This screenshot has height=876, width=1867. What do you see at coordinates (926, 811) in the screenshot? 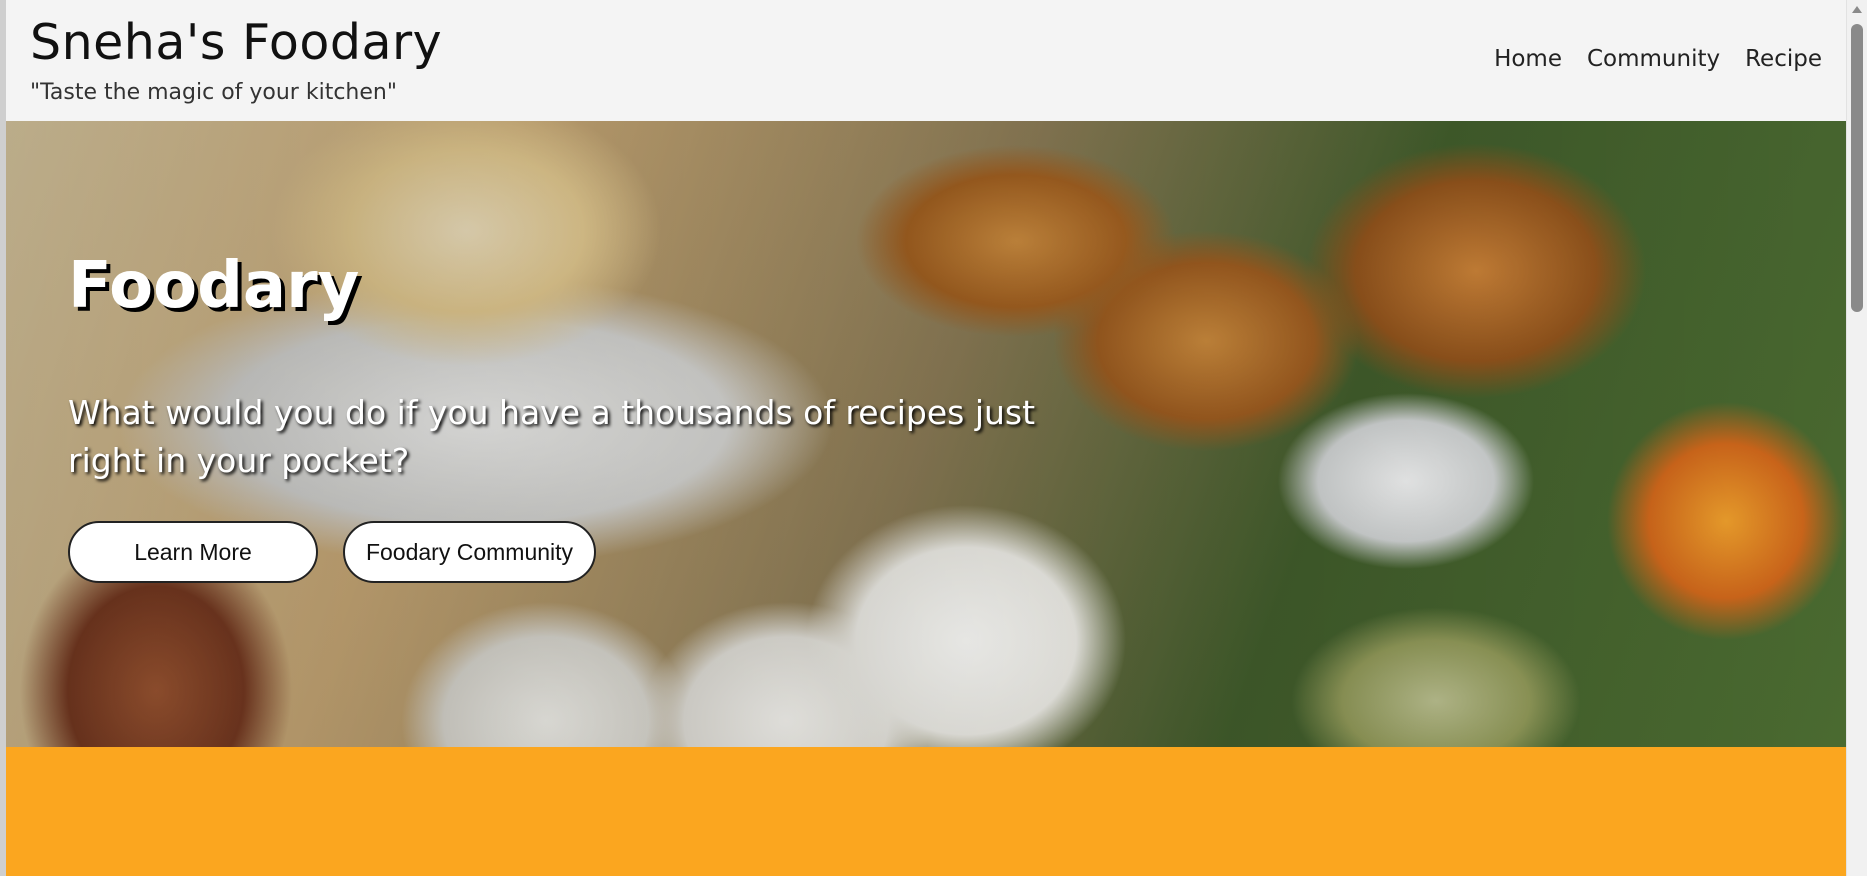
I see `orange-section` at bounding box center [926, 811].